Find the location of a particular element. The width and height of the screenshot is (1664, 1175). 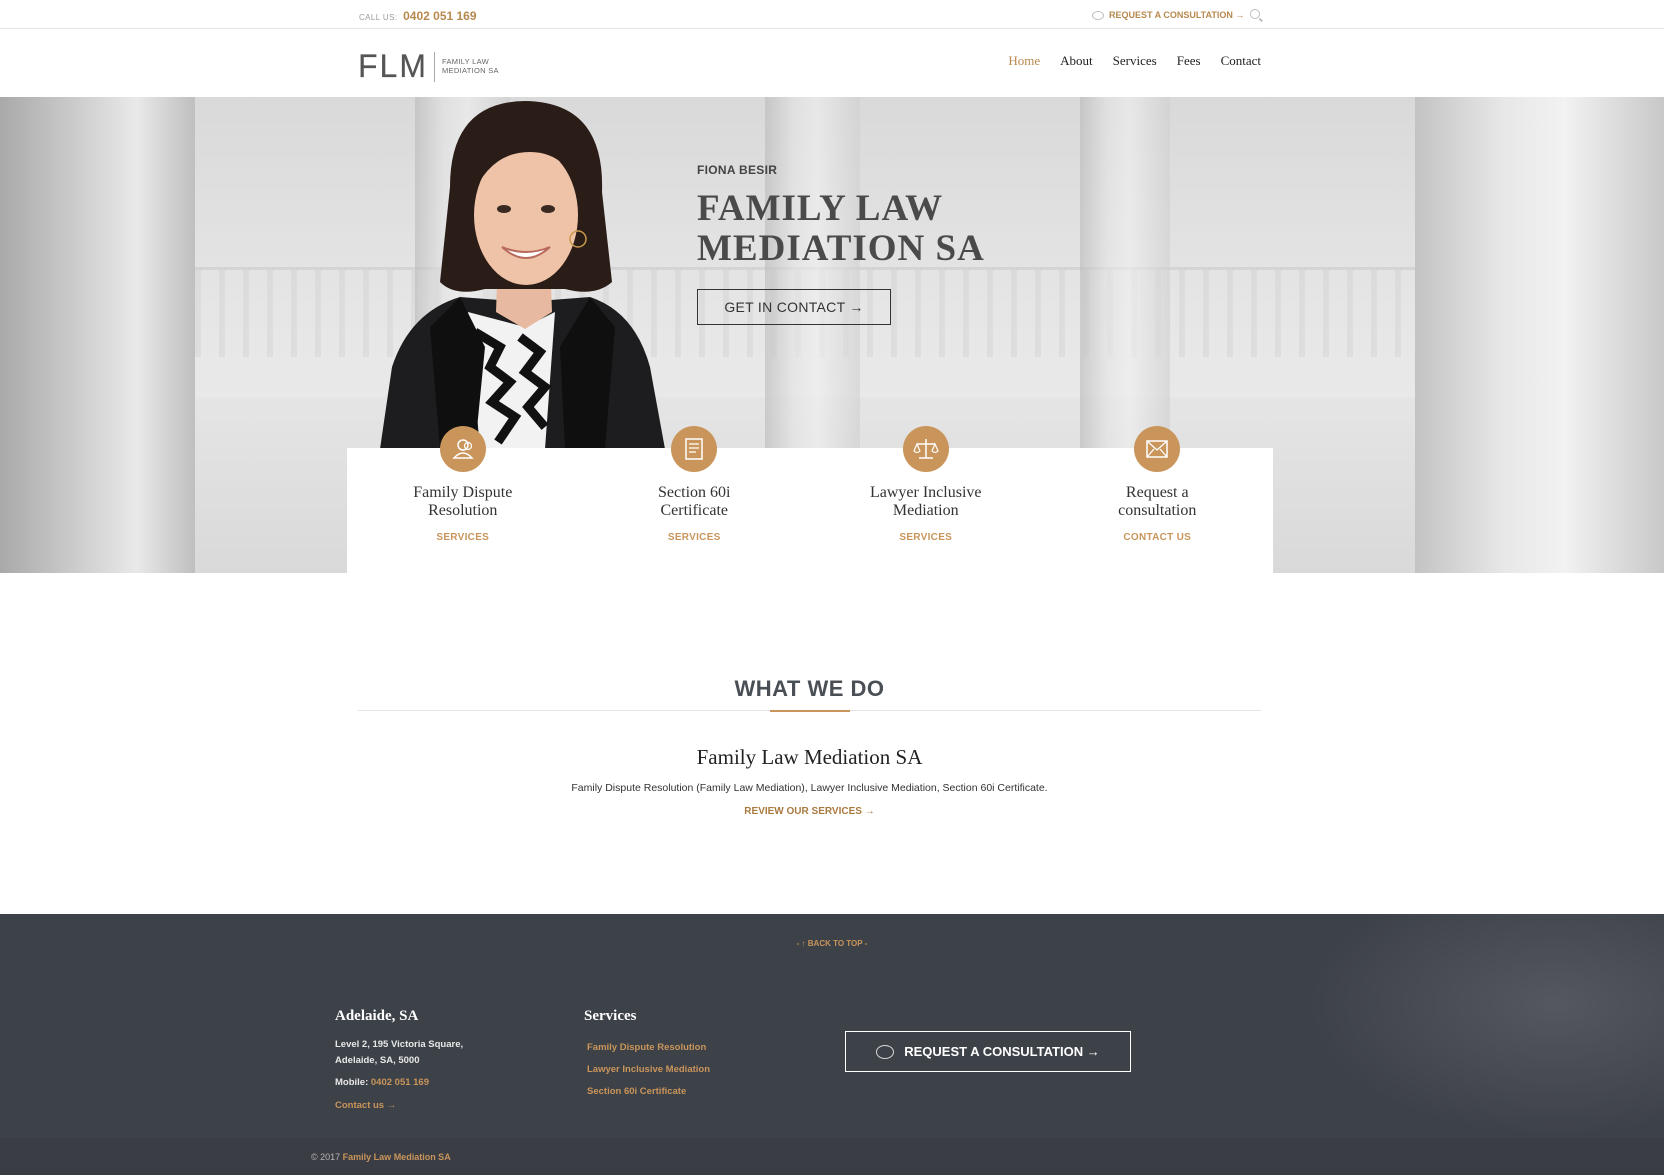

copyright-year: © 2017 is located at coordinates (326, 1157).